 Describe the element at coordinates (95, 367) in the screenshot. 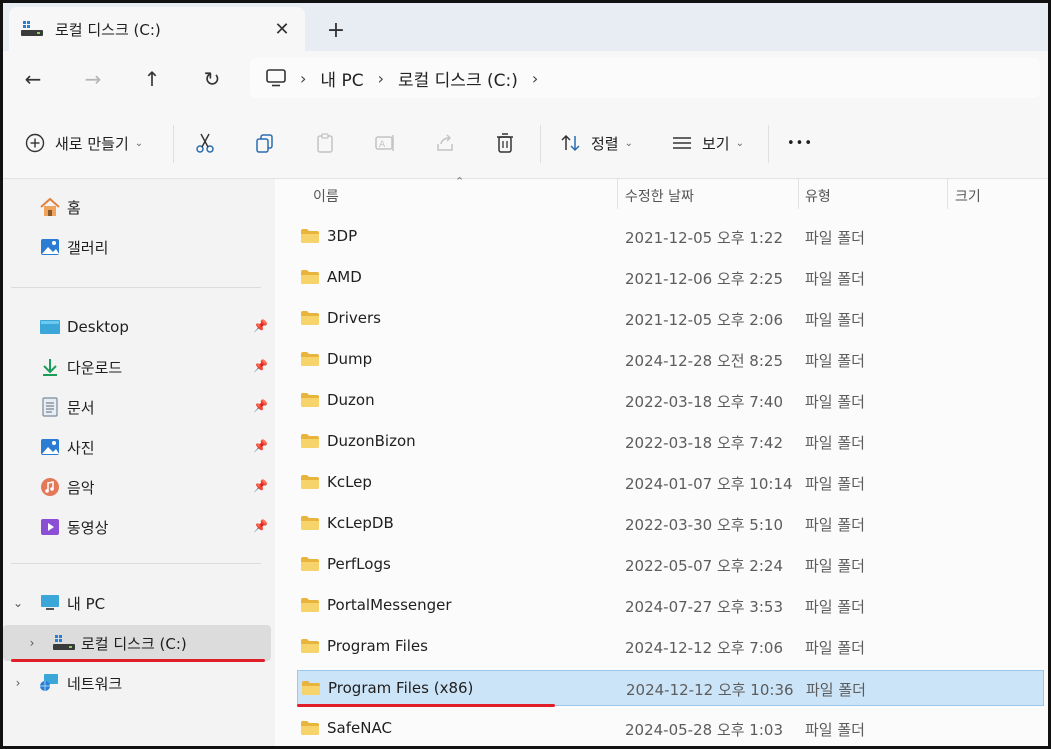

I see `sidebar-item-label: 다운로드` at that location.